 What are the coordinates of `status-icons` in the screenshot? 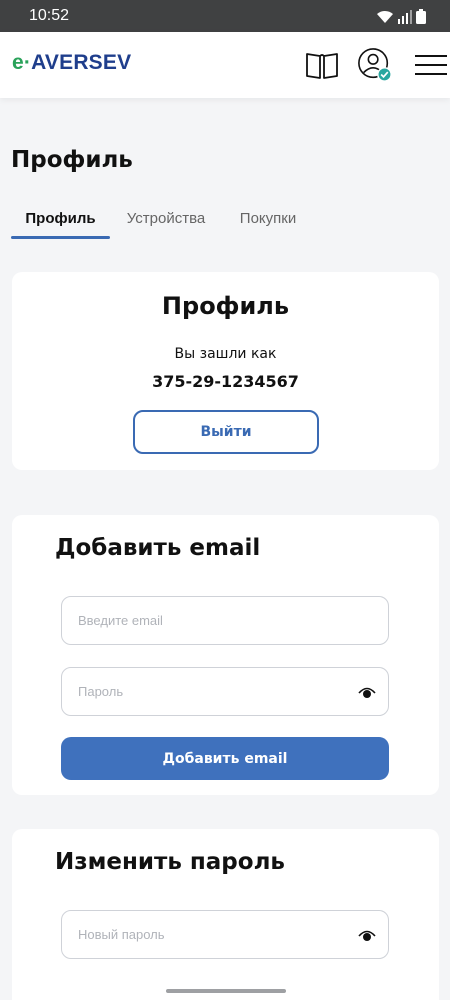 It's located at (401, 16).